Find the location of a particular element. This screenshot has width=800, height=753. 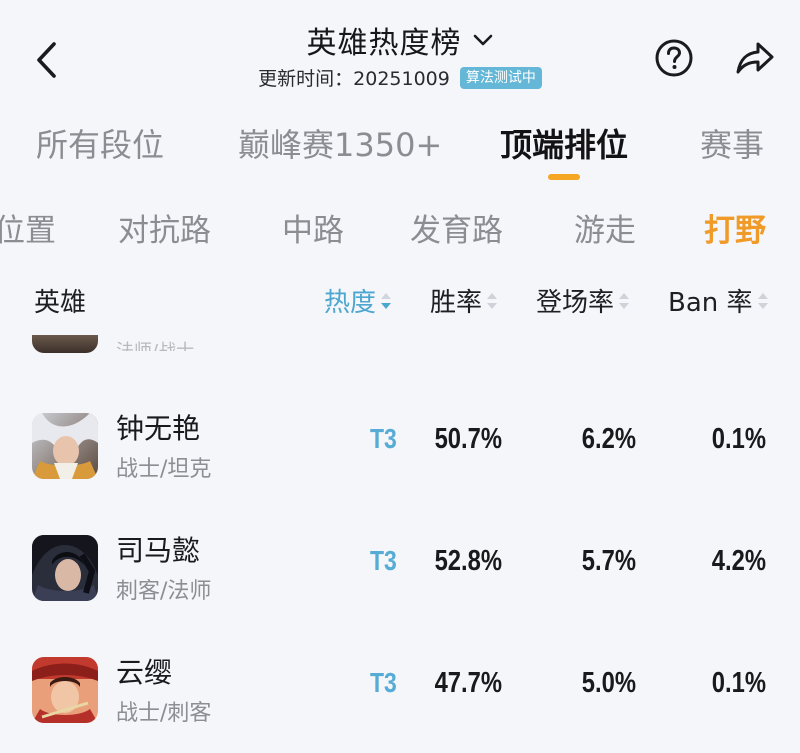

hero-role: 战士/坦克 is located at coordinates (164, 469).